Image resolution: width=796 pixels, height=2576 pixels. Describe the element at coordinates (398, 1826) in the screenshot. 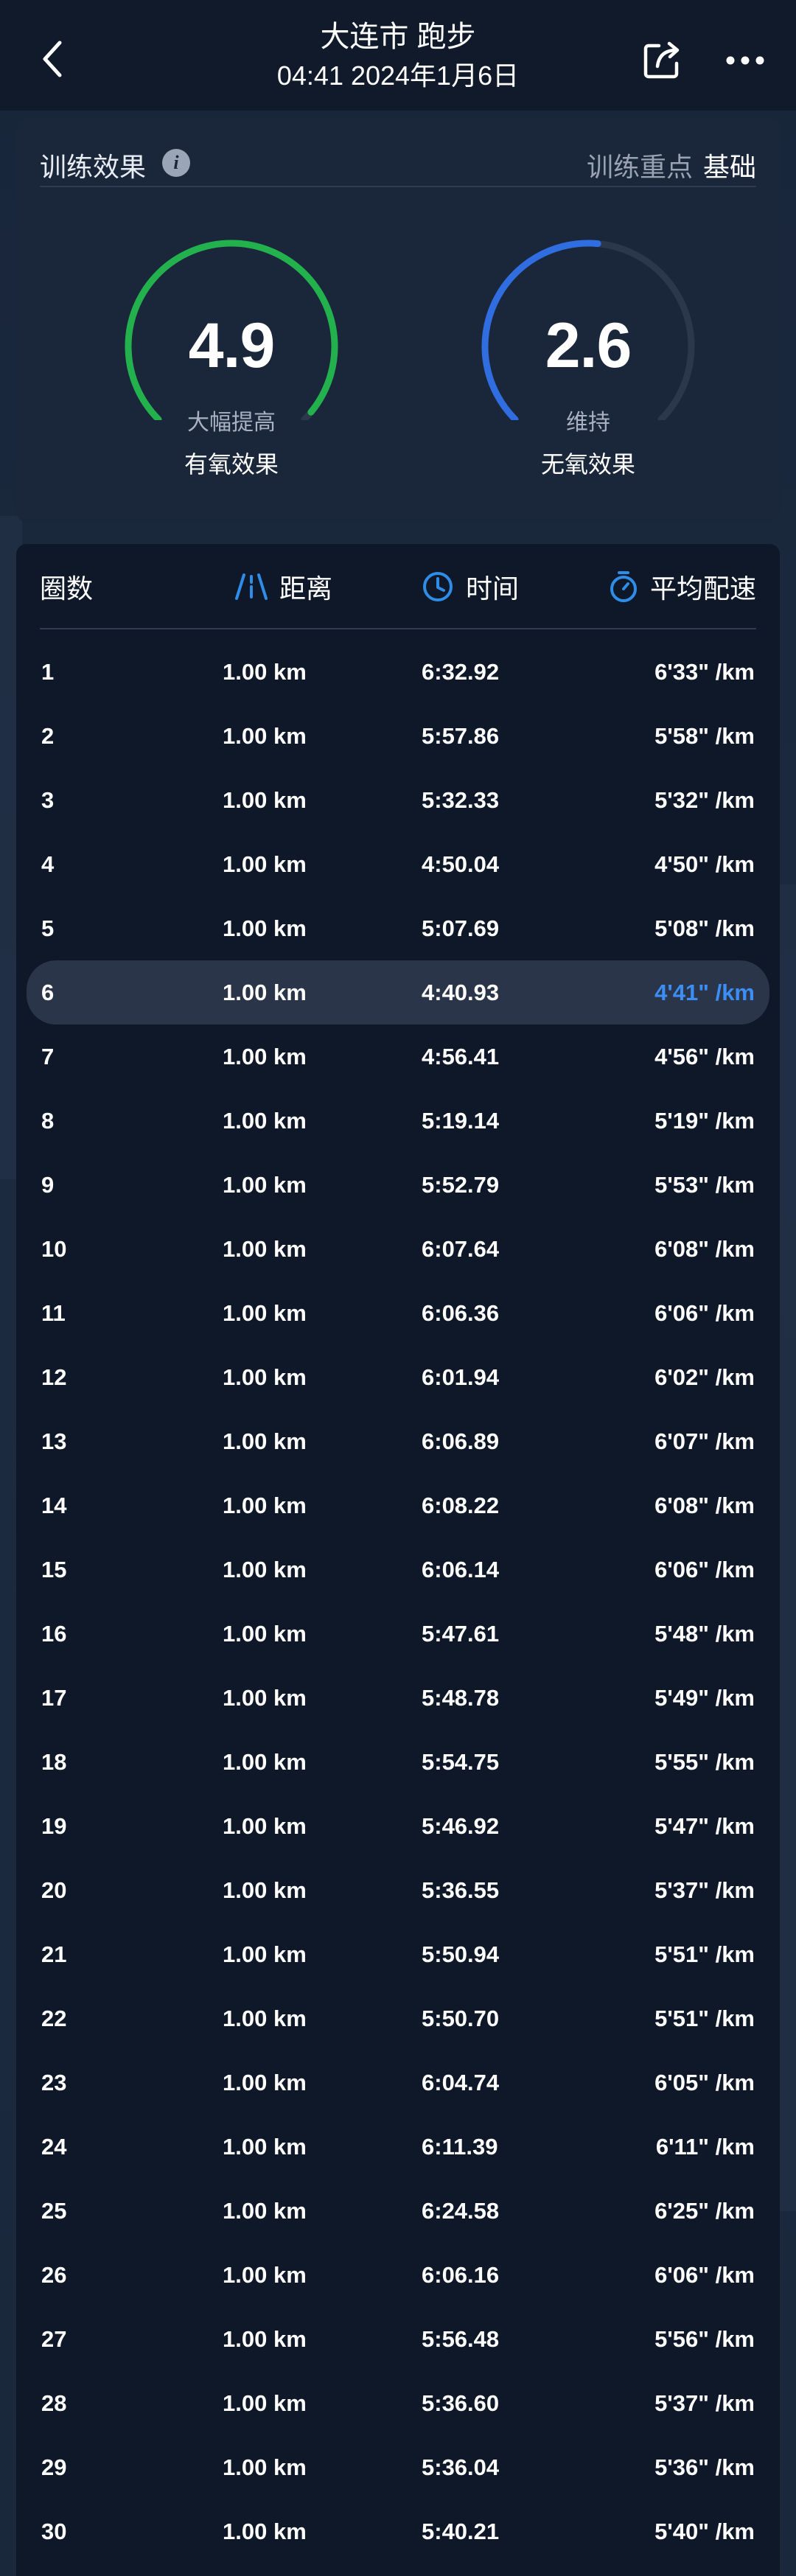

I see `table-row: 19 1.00 km 5:46.92 5'47" /km` at that location.